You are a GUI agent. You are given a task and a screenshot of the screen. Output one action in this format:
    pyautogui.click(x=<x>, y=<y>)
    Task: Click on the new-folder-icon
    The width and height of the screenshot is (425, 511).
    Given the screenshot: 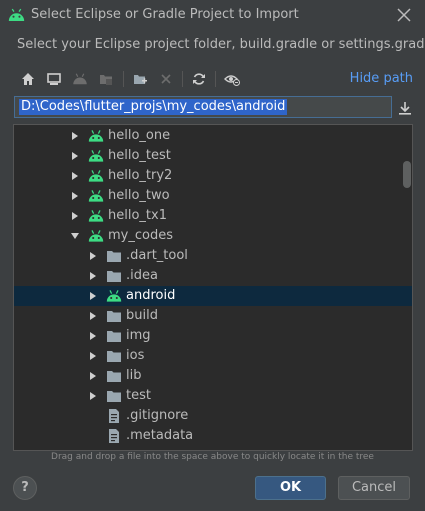 What is the action you would take?
    pyautogui.click(x=140, y=79)
    